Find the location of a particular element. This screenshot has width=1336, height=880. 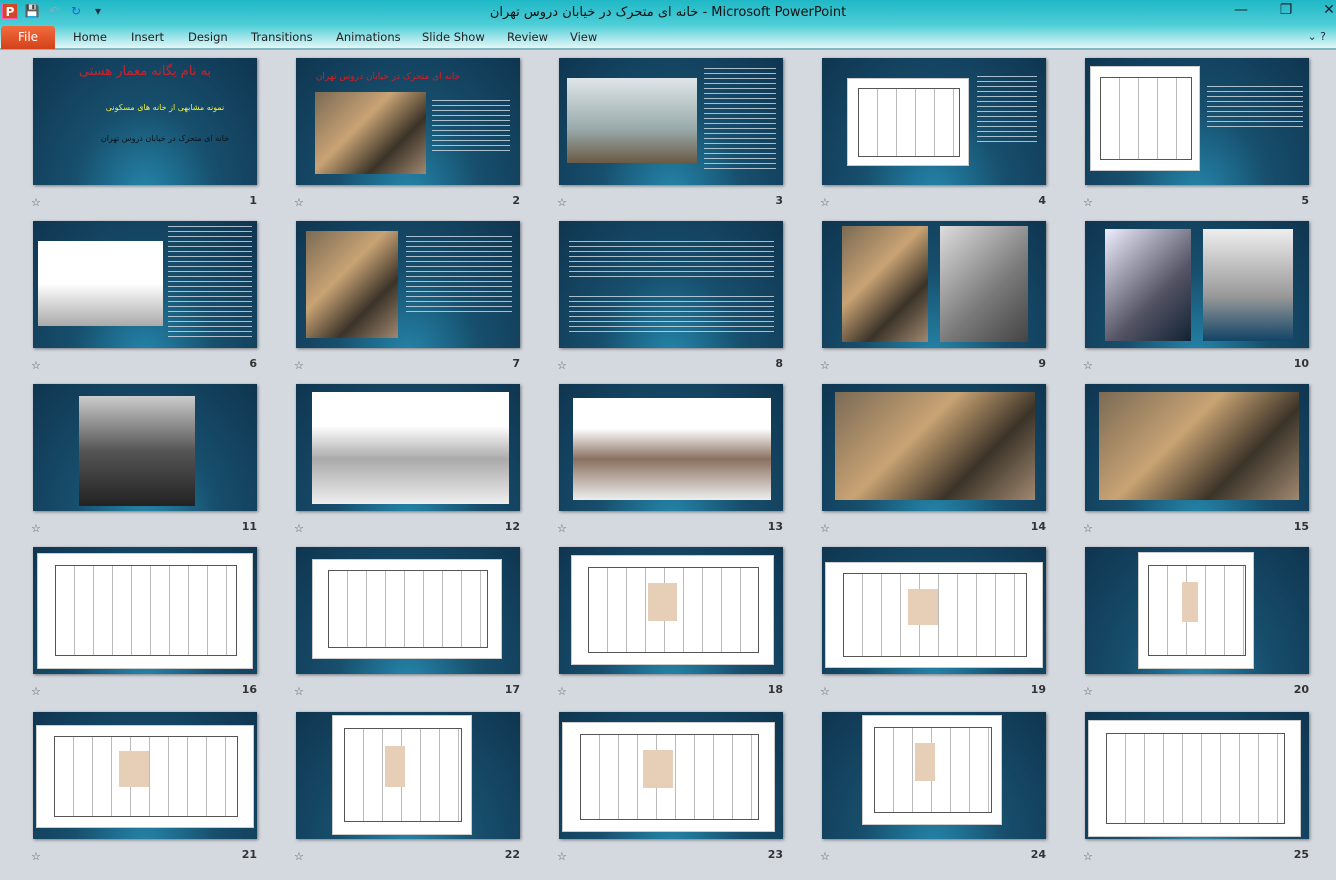

slide-title: به نام یگانه معمار هستی is located at coordinates (145, 71).